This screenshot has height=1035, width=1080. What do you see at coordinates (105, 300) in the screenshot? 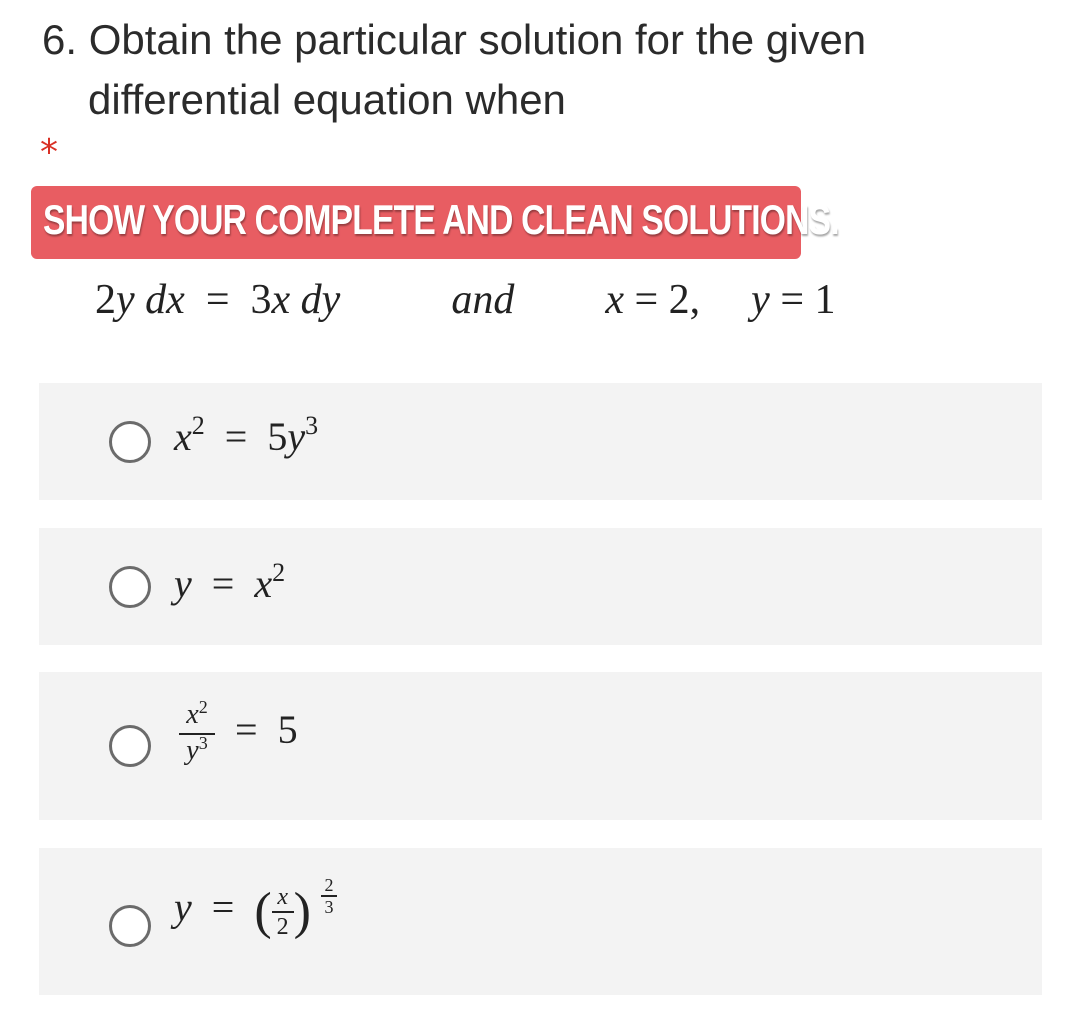
I see `eq-lhs-coef: 2` at bounding box center [105, 300].